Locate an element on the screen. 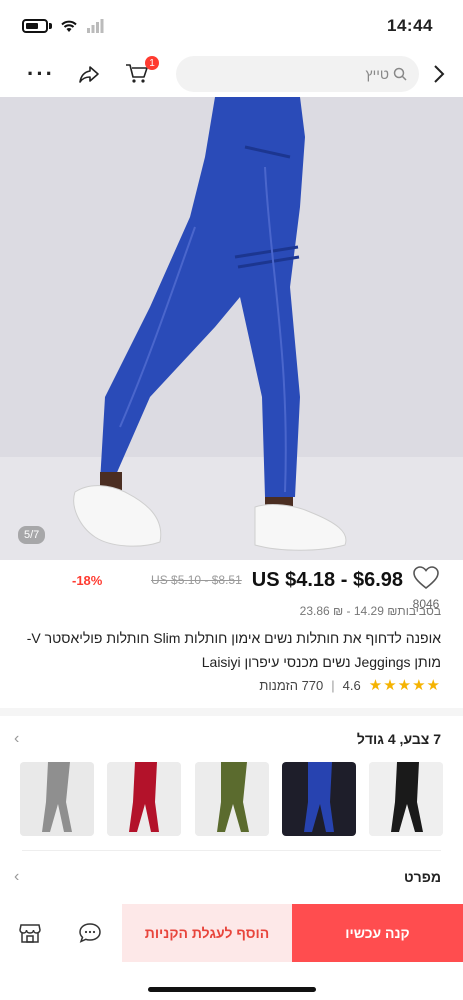 The height and width of the screenshot is (1000, 463). signal-icon is located at coordinates (95, 26).